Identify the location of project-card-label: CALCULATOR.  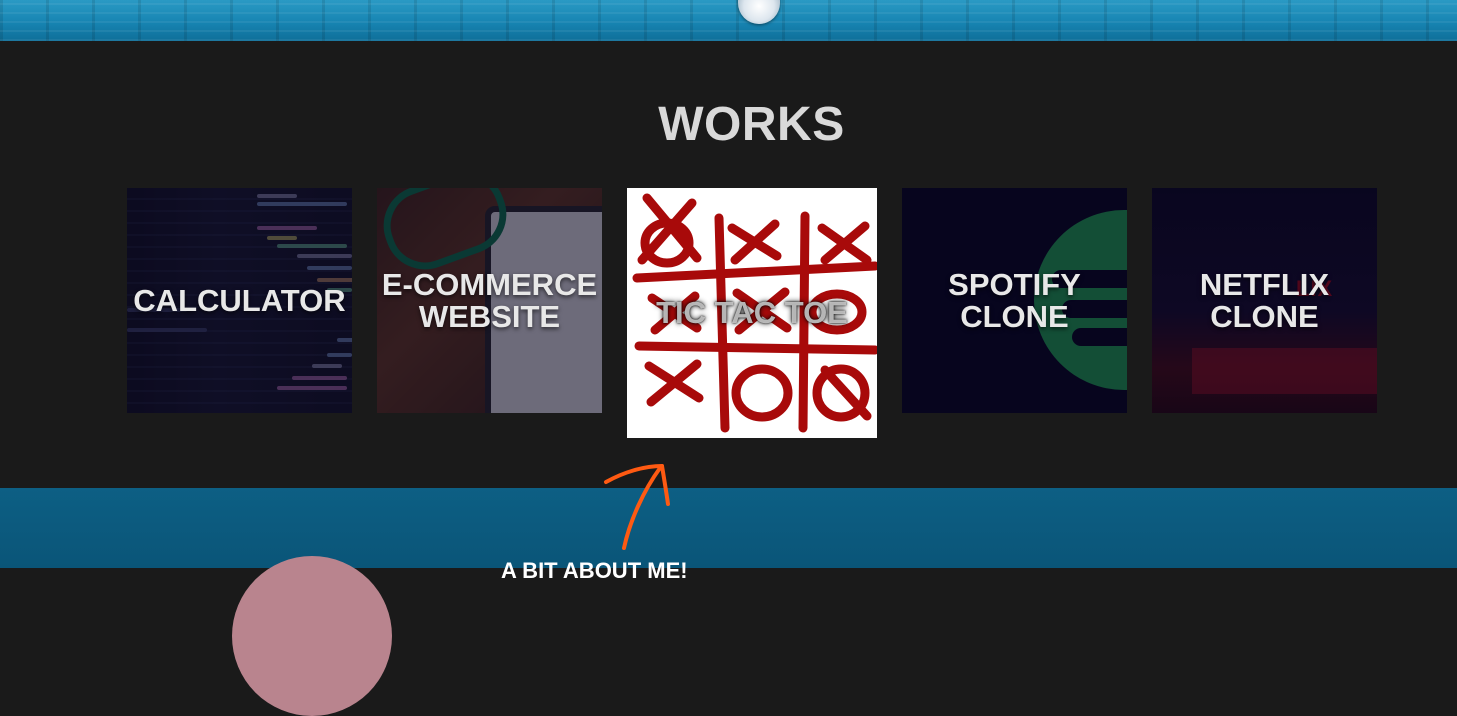
(239, 300).